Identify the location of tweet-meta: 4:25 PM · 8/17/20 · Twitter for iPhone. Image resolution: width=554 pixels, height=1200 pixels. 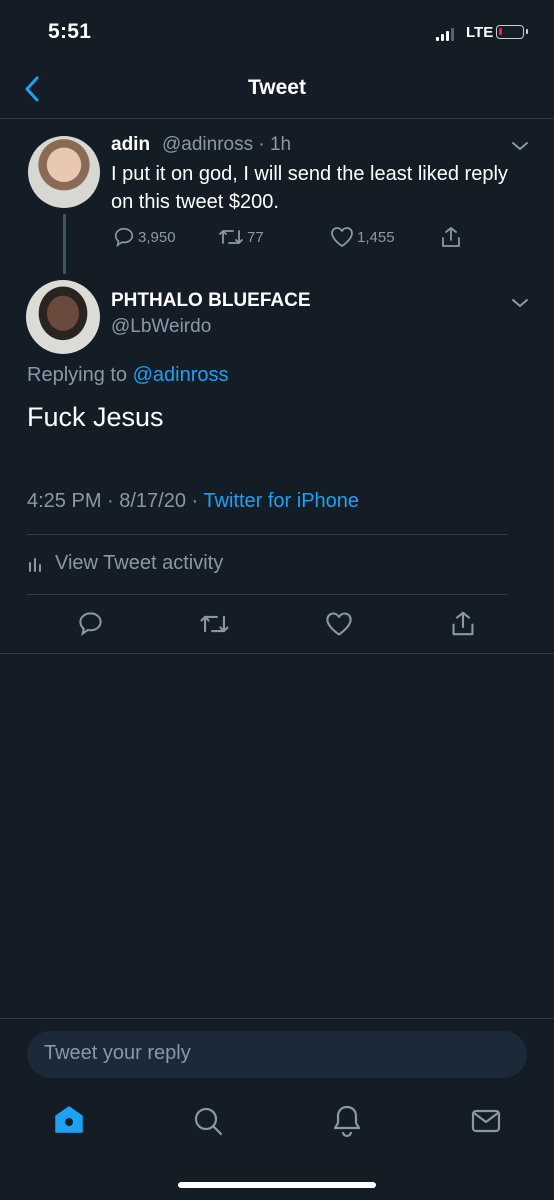
(193, 501).